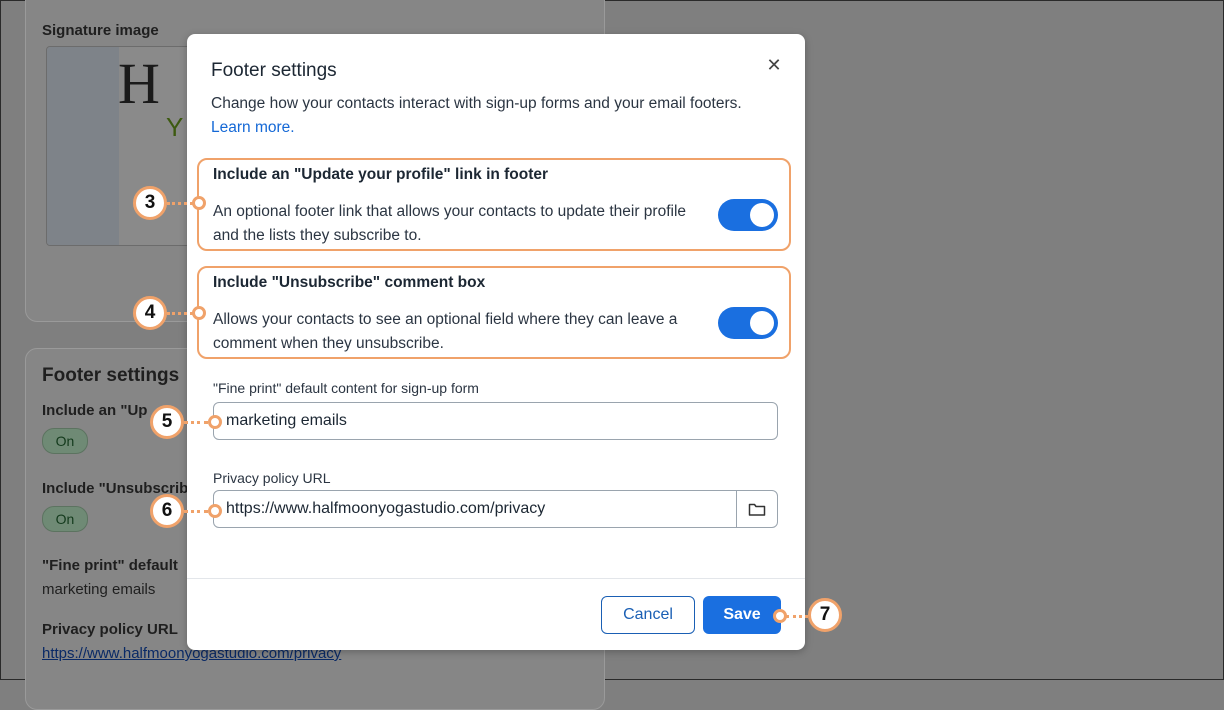 The image size is (1224, 710). What do you see at coordinates (196, 422) in the screenshot?
I see `callout-5-connector` at bounding box center [196, 422].